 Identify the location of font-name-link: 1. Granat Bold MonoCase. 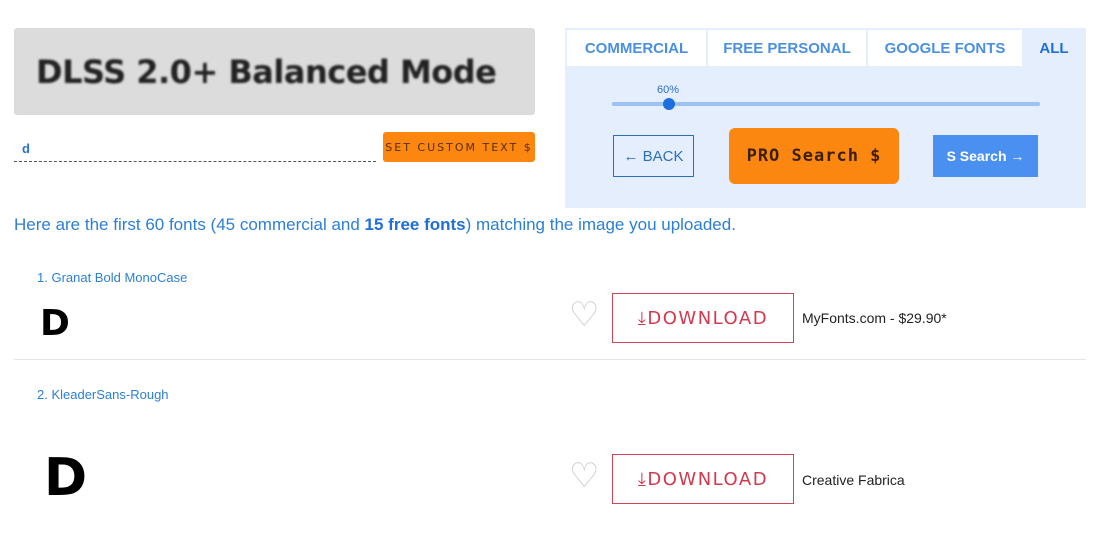
(112, 277).